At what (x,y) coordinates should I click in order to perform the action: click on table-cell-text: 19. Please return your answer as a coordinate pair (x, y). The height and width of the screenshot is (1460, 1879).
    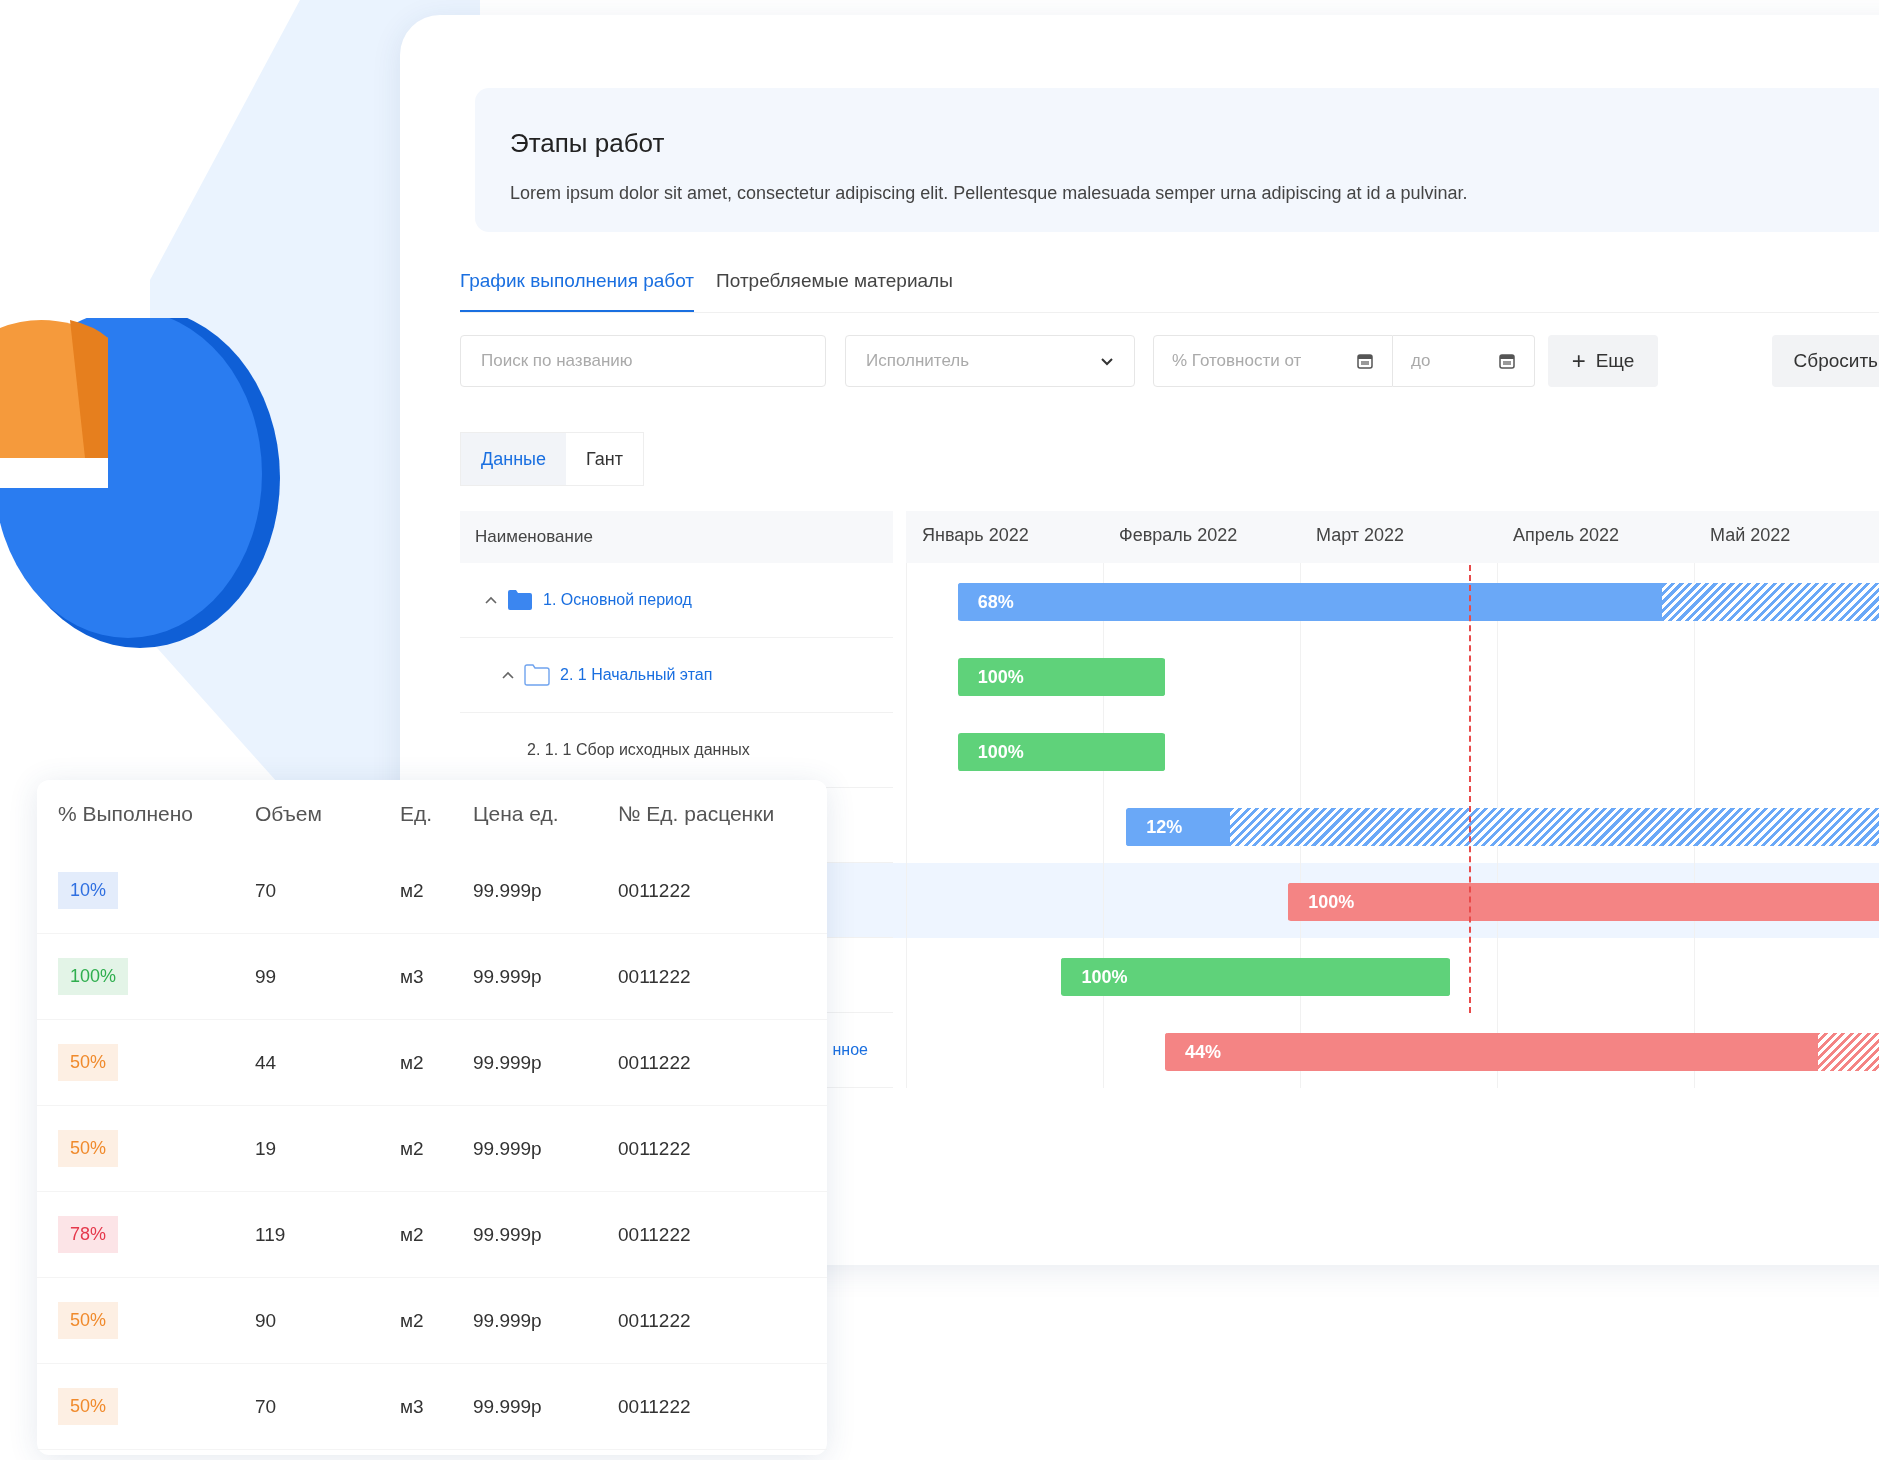
    Looking at the image, I should click on (266, 1148).